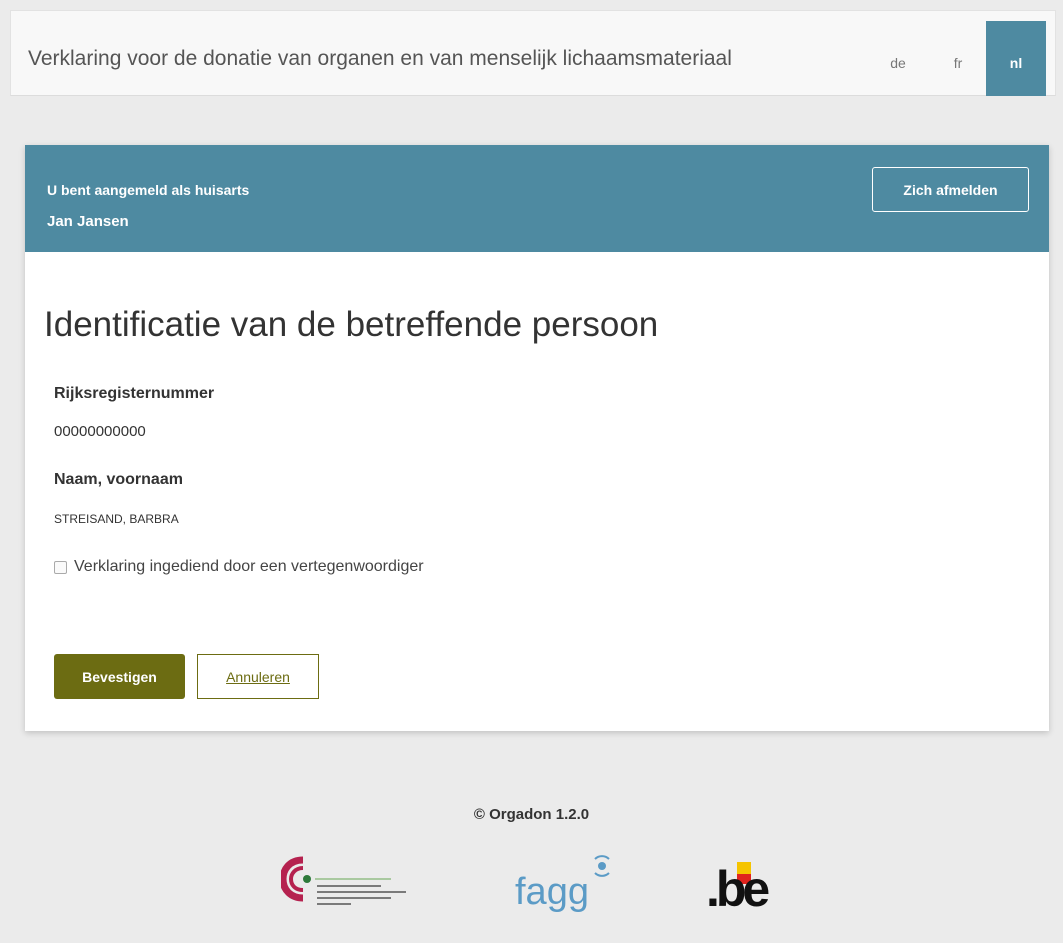 This screenshot has width=1063, height=943. What do you see at coordinates (351, 324) in the screenshot?
I see `page-title: Identificatie van de betreffende persoon` at bounding box center [351, 324].